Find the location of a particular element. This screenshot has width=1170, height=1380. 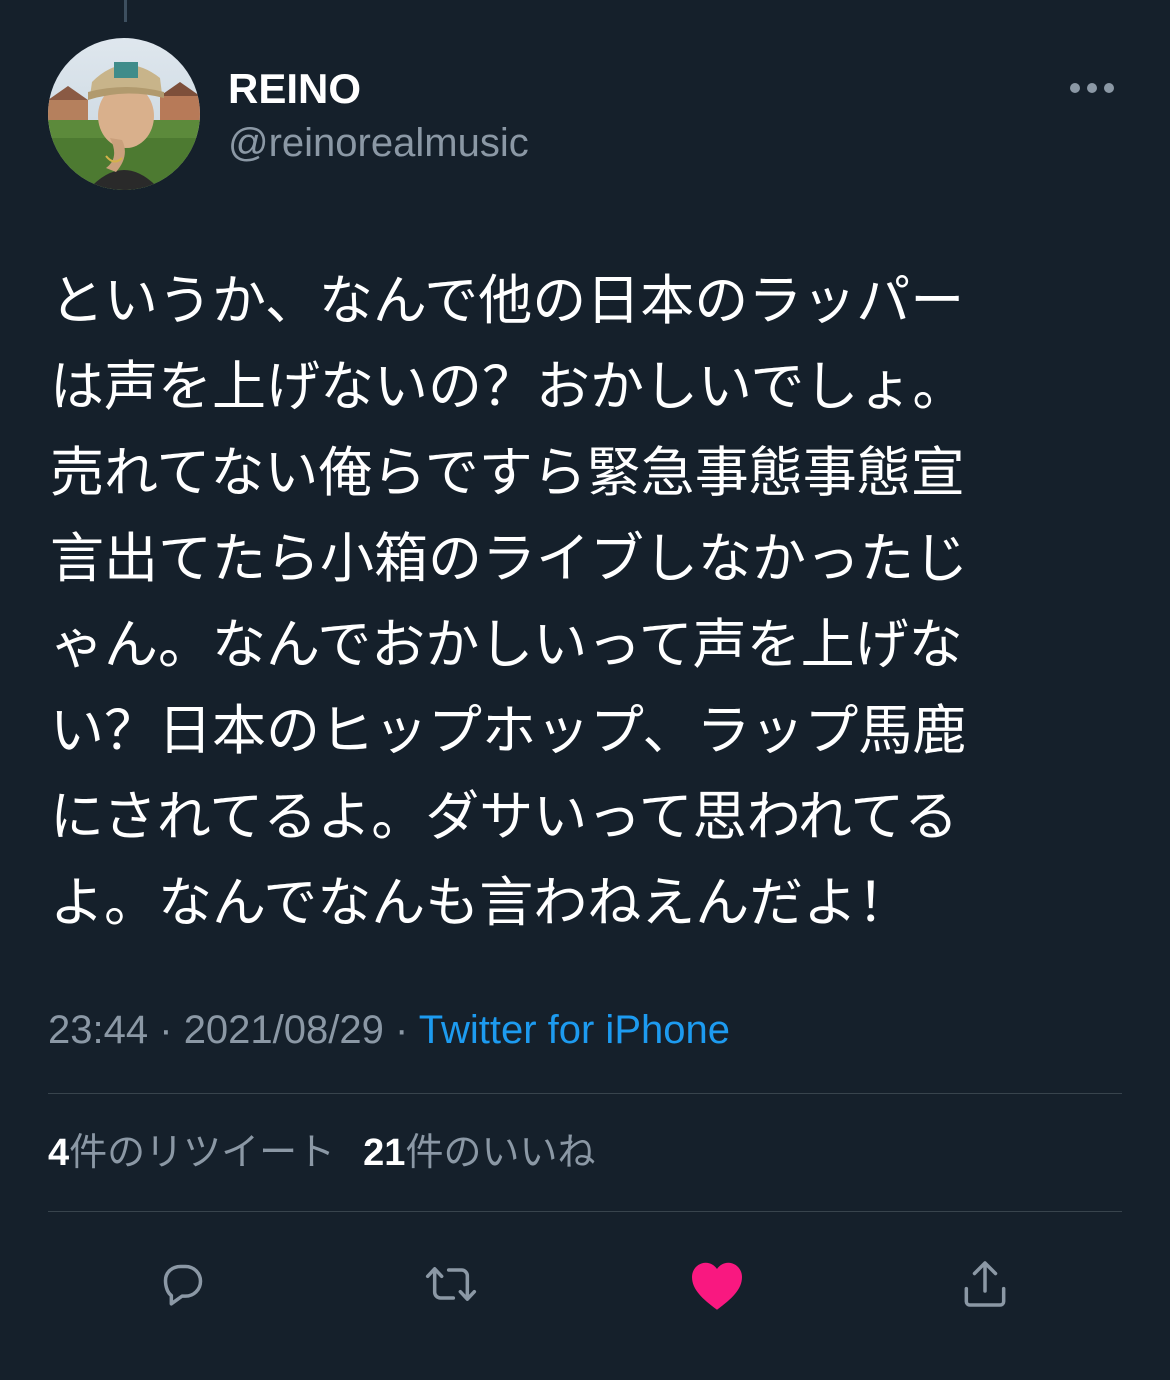

avatar is located at coordinates (124, 114).